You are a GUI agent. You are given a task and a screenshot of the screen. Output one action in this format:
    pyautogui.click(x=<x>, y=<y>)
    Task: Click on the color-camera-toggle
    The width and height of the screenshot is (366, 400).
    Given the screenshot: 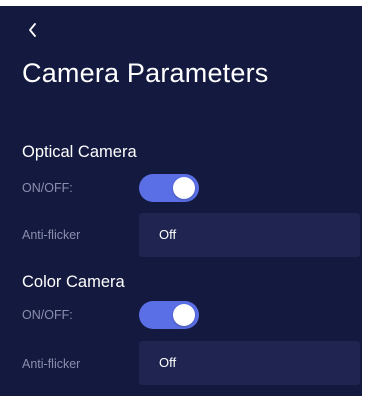 What is the action you would take?
    pyautogui.click(x=169, y=315)
    